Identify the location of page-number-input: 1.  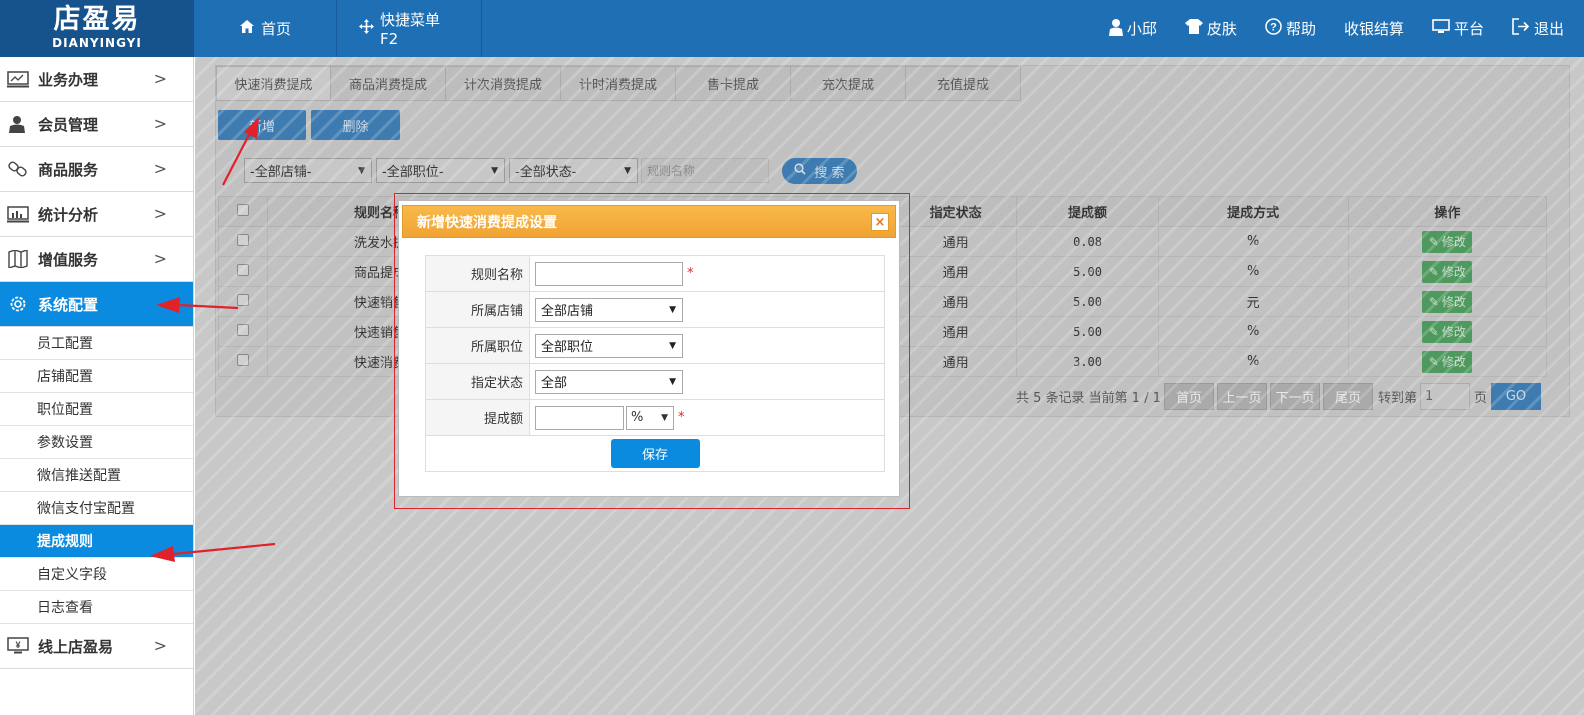
(1445, 396).